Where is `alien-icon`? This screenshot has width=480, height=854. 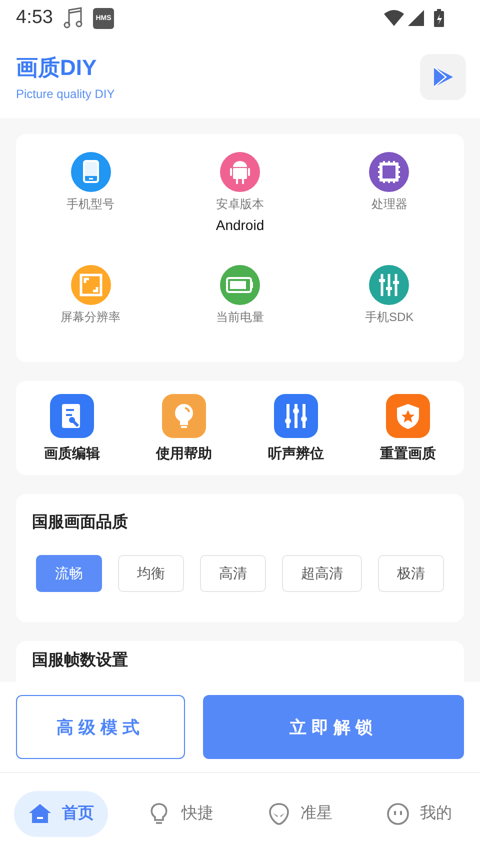
alien-icon is located at coordinates (278, 814).